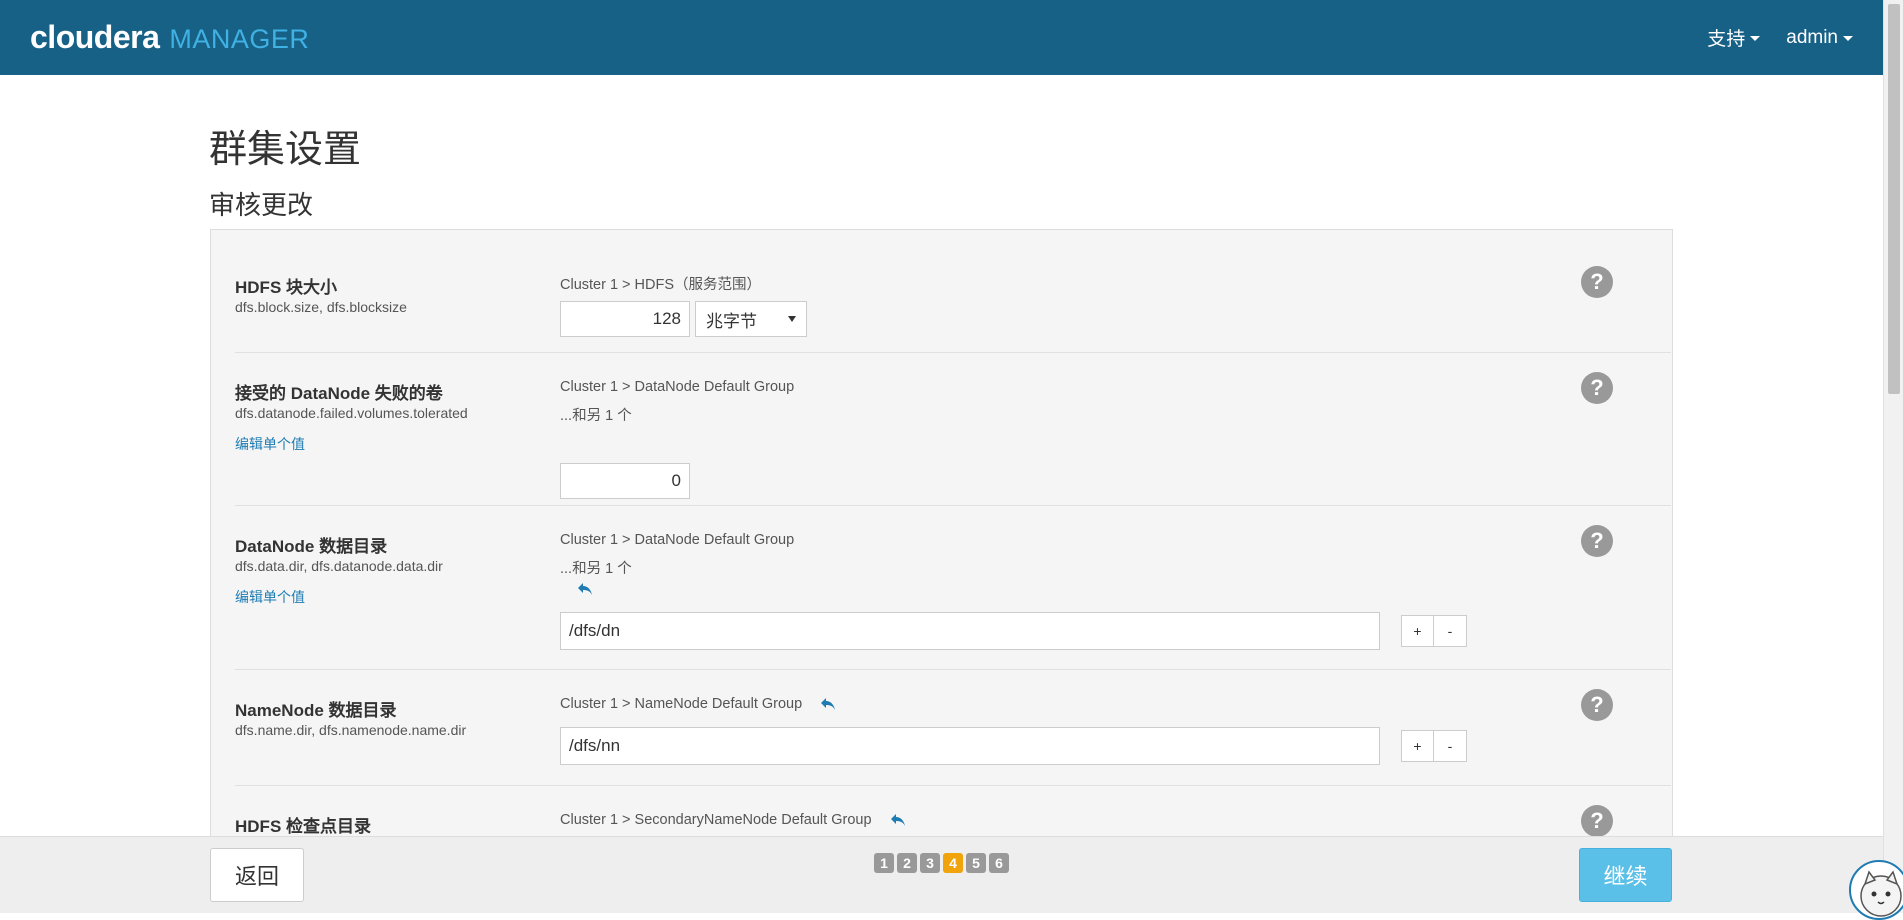  What do you see at coordinates (999, 863) in the screenshot?
I see `wizard-step-6: 6` at bounding box center [999, 863].